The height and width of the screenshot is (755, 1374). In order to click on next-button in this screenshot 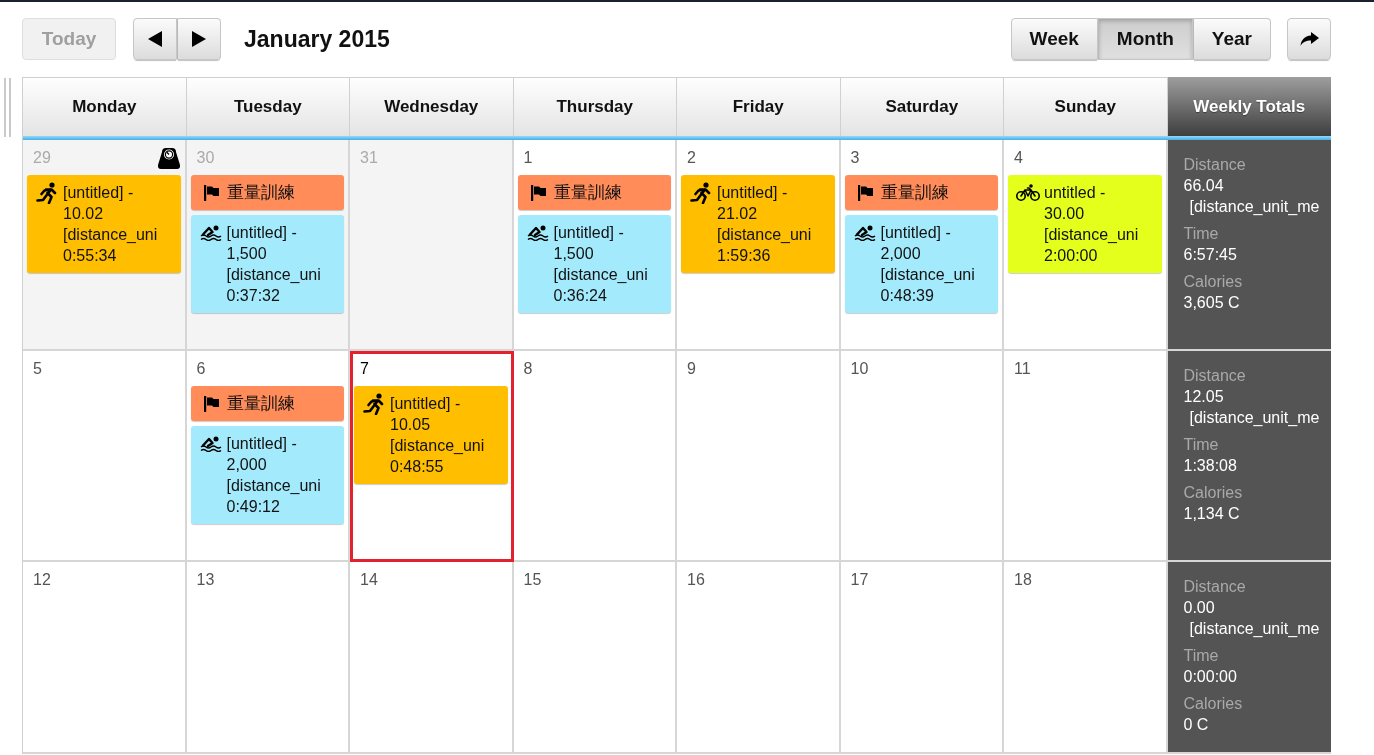, I will do `click(199, 39)`.